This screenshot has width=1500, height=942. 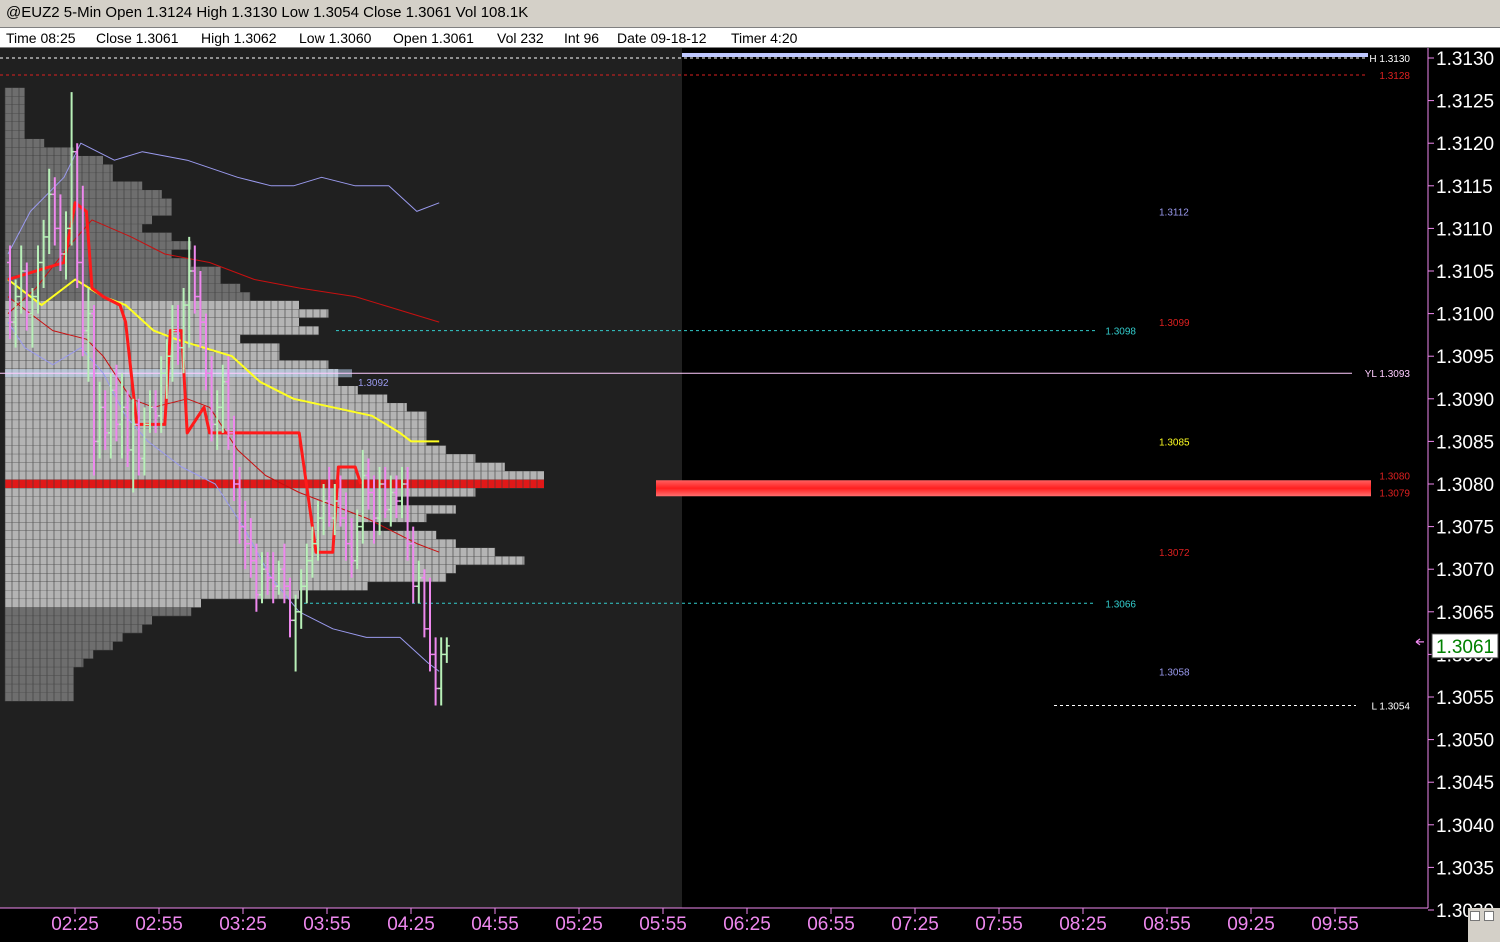 I want to click on status-close: Close 1.3061, so click(x=137, y=38).